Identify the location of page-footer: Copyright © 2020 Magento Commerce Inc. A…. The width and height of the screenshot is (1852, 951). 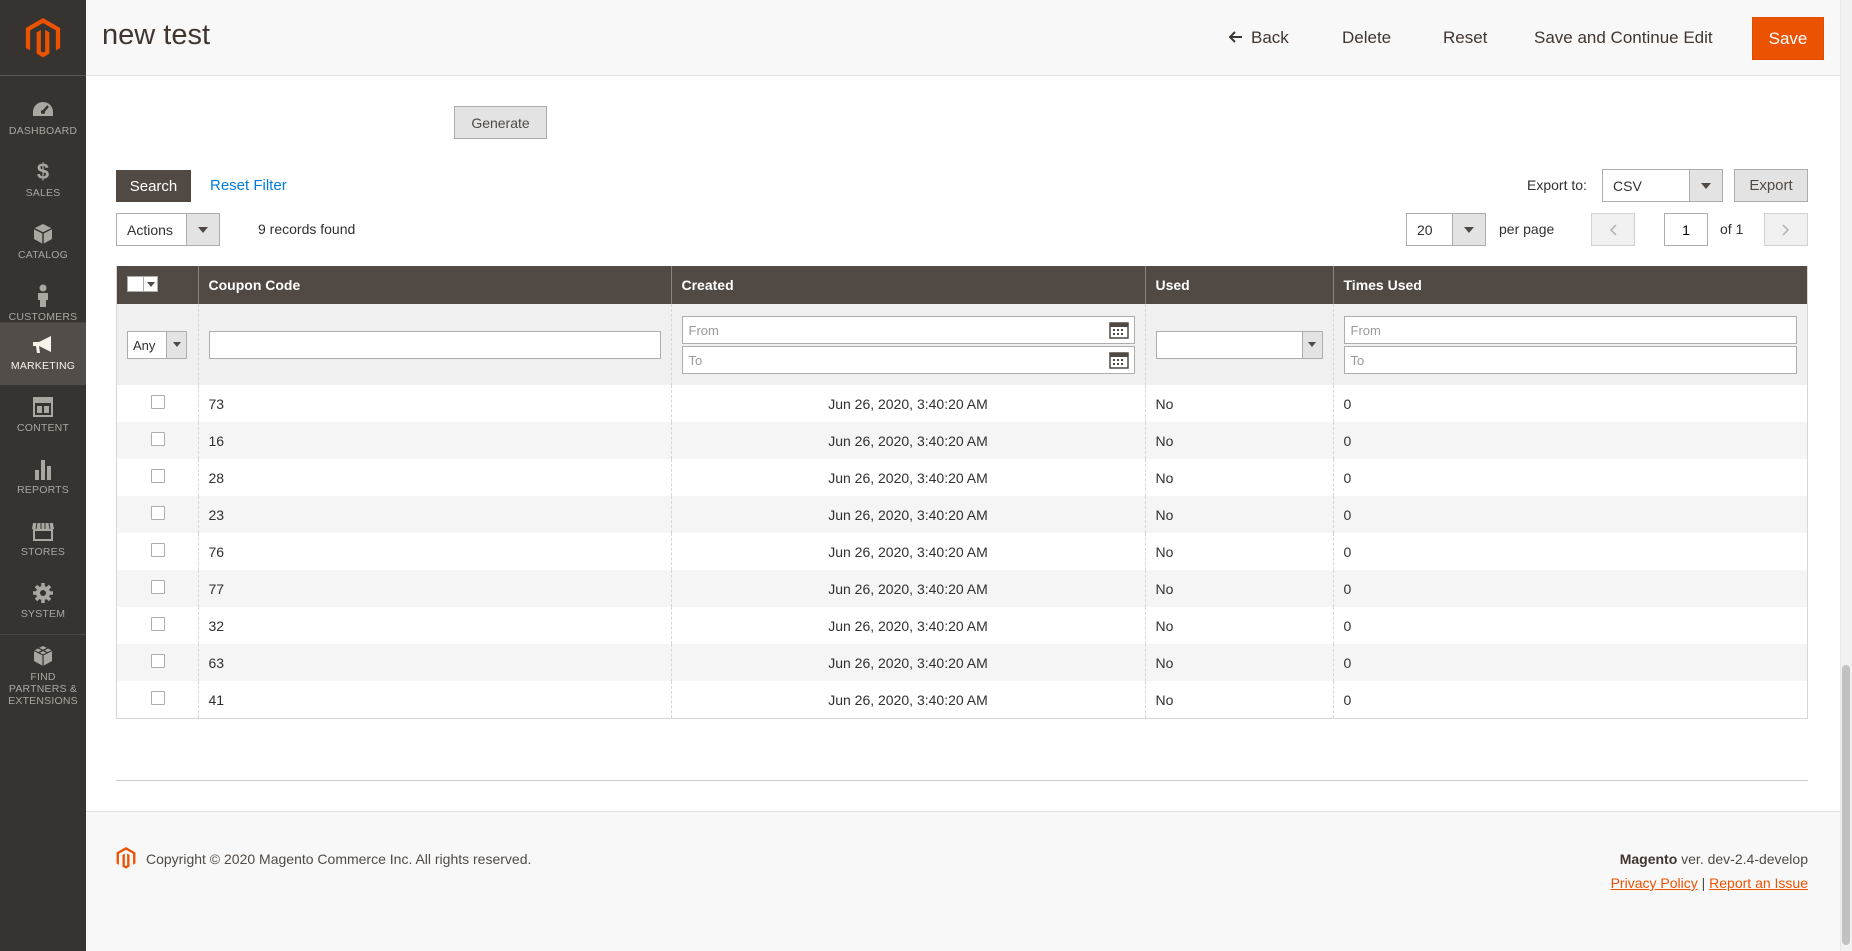
(969, 881).